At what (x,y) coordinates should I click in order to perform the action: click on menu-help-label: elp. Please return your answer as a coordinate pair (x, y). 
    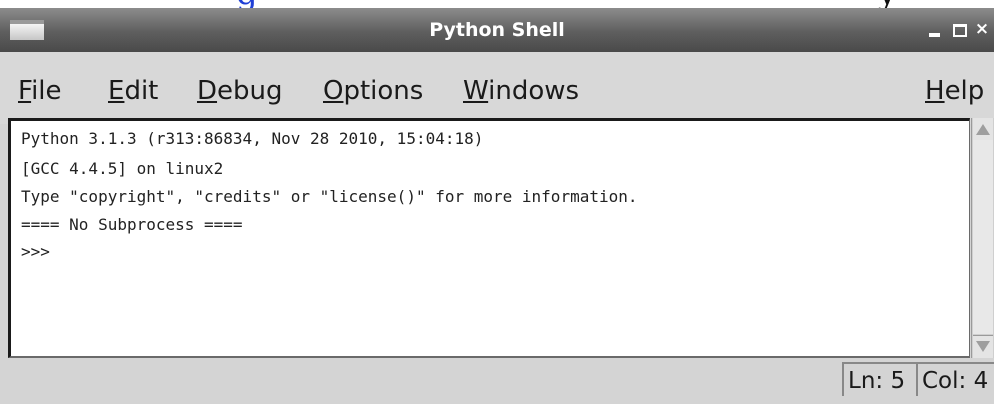
    Looking at the image, I should click on (964, 91).